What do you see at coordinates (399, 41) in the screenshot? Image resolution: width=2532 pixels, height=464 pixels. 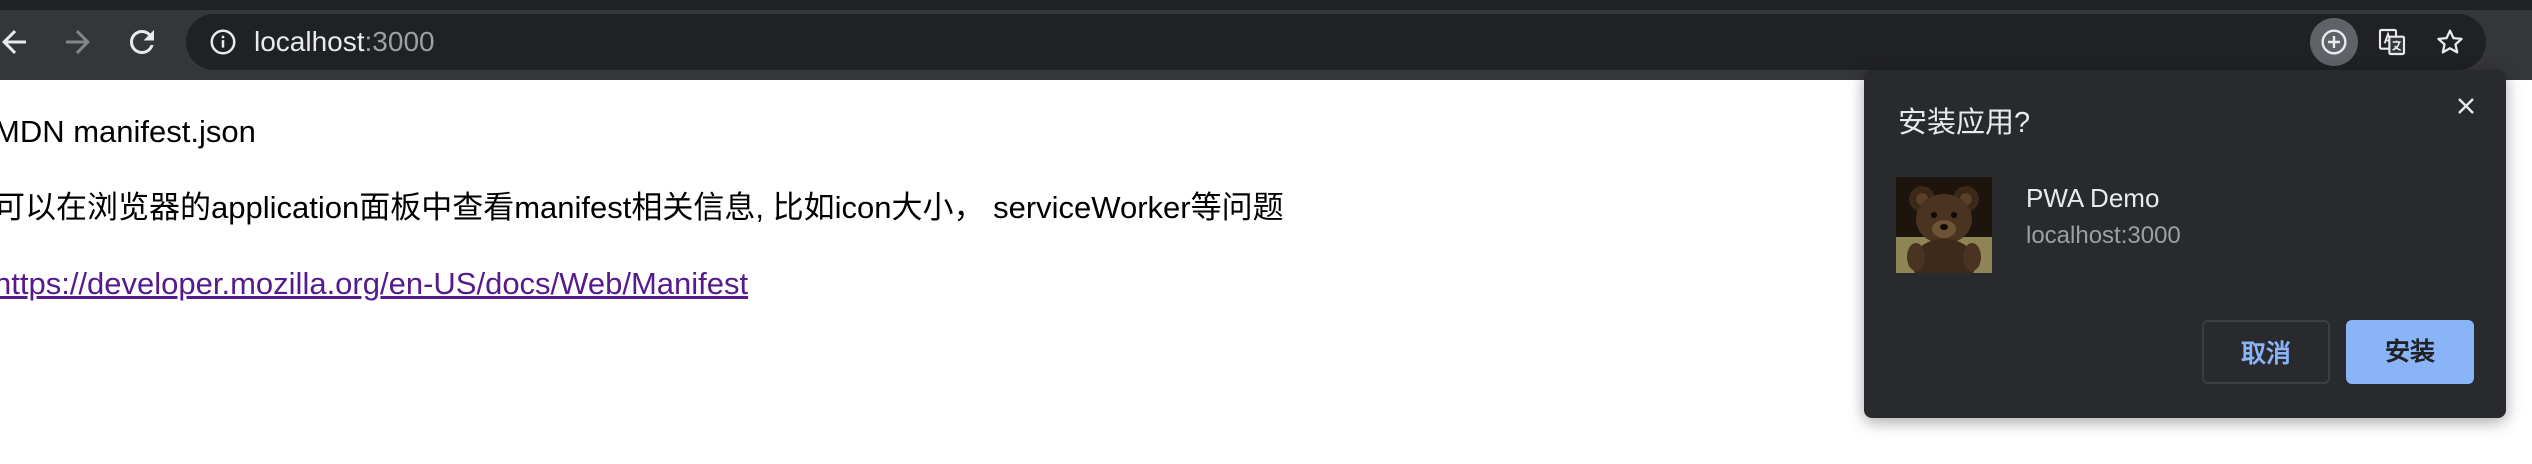 I see `url-port: :3000` at bounding box center [399, 41].